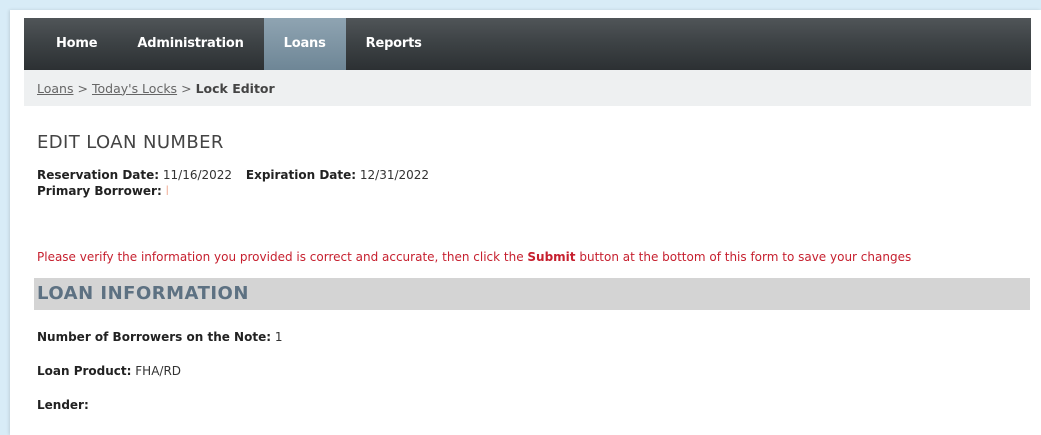  Describe the element at coordinates (532, 191) in the screenshot. I see `borrower-row: Primary Borrower: l` at that location.